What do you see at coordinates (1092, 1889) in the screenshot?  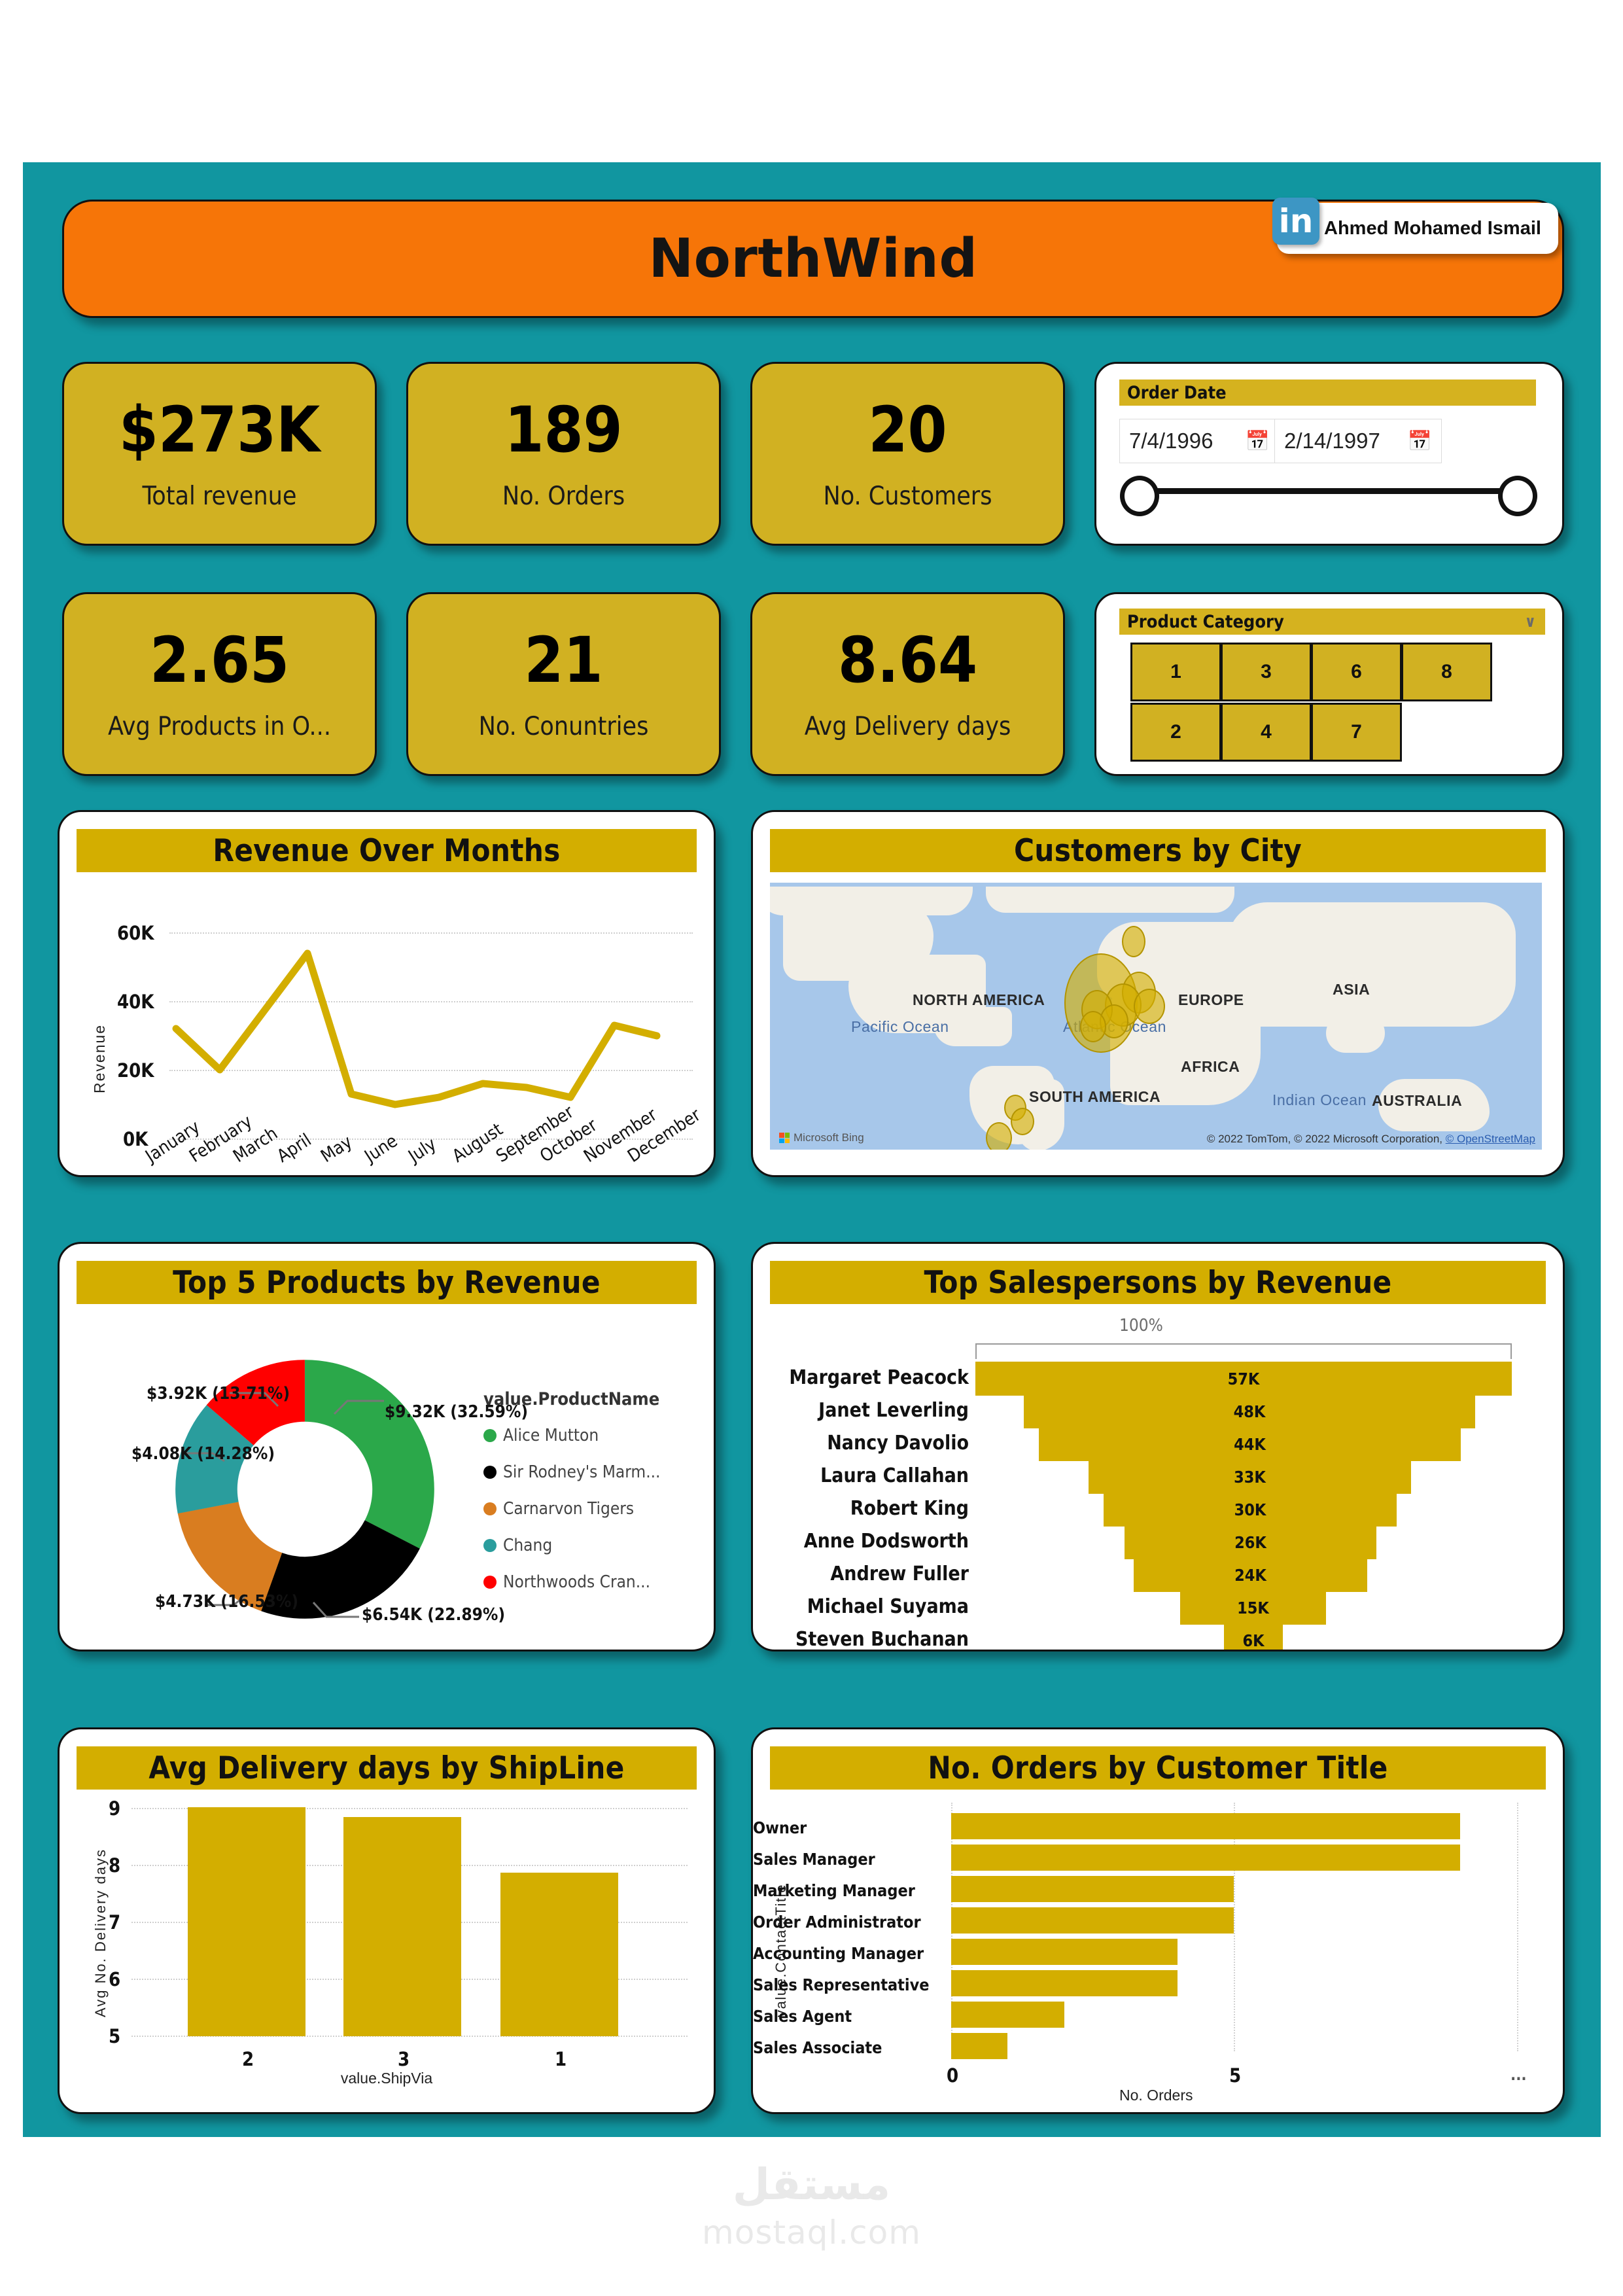 I see `bar-marketing-manager` at bounding box center [1092, 1889].